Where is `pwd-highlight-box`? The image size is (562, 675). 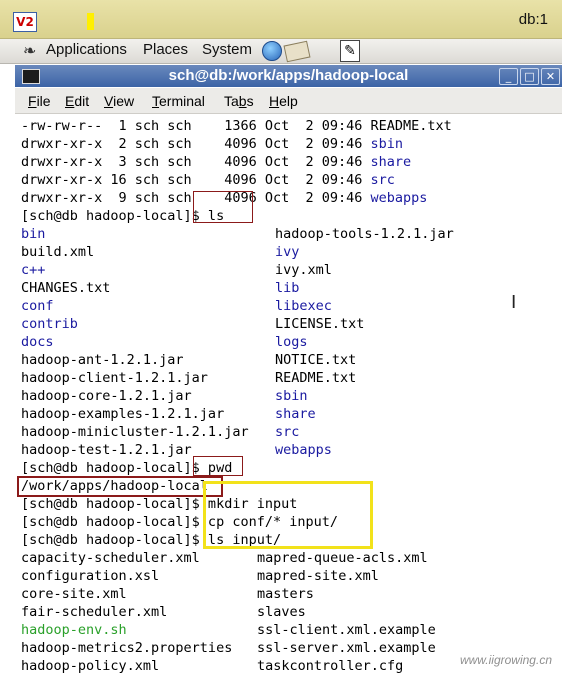 pwd-highlight-box is located at coordinates (218, 466).